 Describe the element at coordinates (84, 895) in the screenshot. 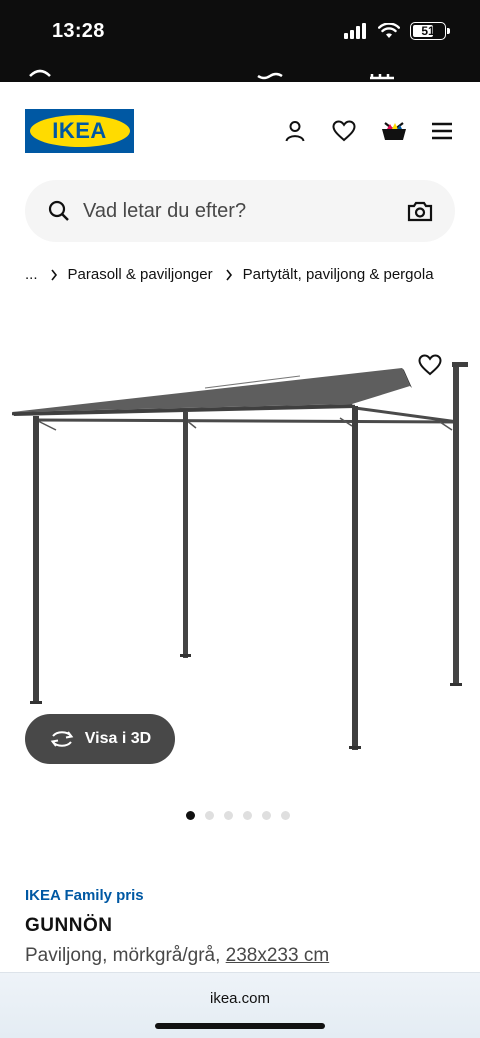

I see `family-price-label: IKEA Family pris` at that location.